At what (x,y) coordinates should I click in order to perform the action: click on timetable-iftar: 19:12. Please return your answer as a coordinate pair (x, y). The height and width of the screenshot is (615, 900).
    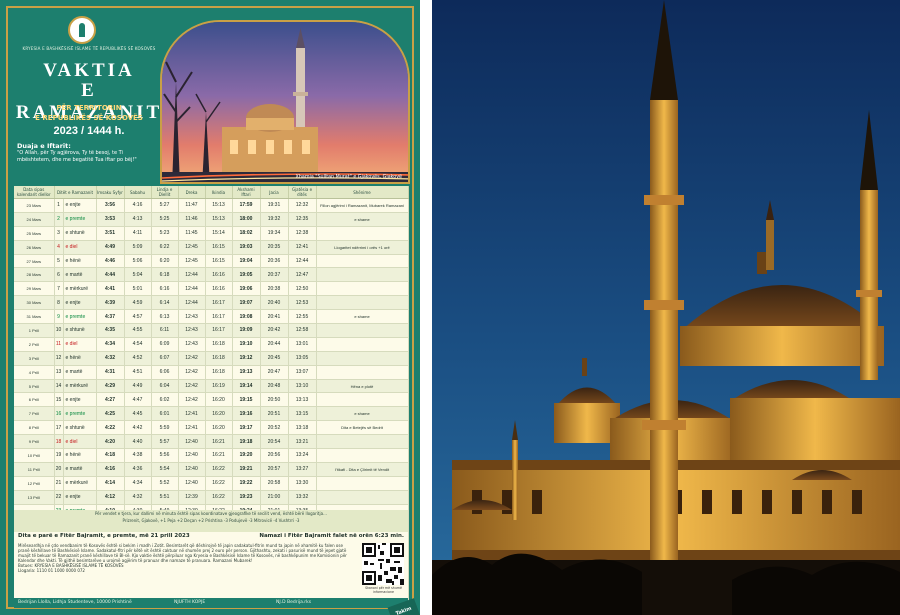
    Looking at the image, I should click on (246, 358).